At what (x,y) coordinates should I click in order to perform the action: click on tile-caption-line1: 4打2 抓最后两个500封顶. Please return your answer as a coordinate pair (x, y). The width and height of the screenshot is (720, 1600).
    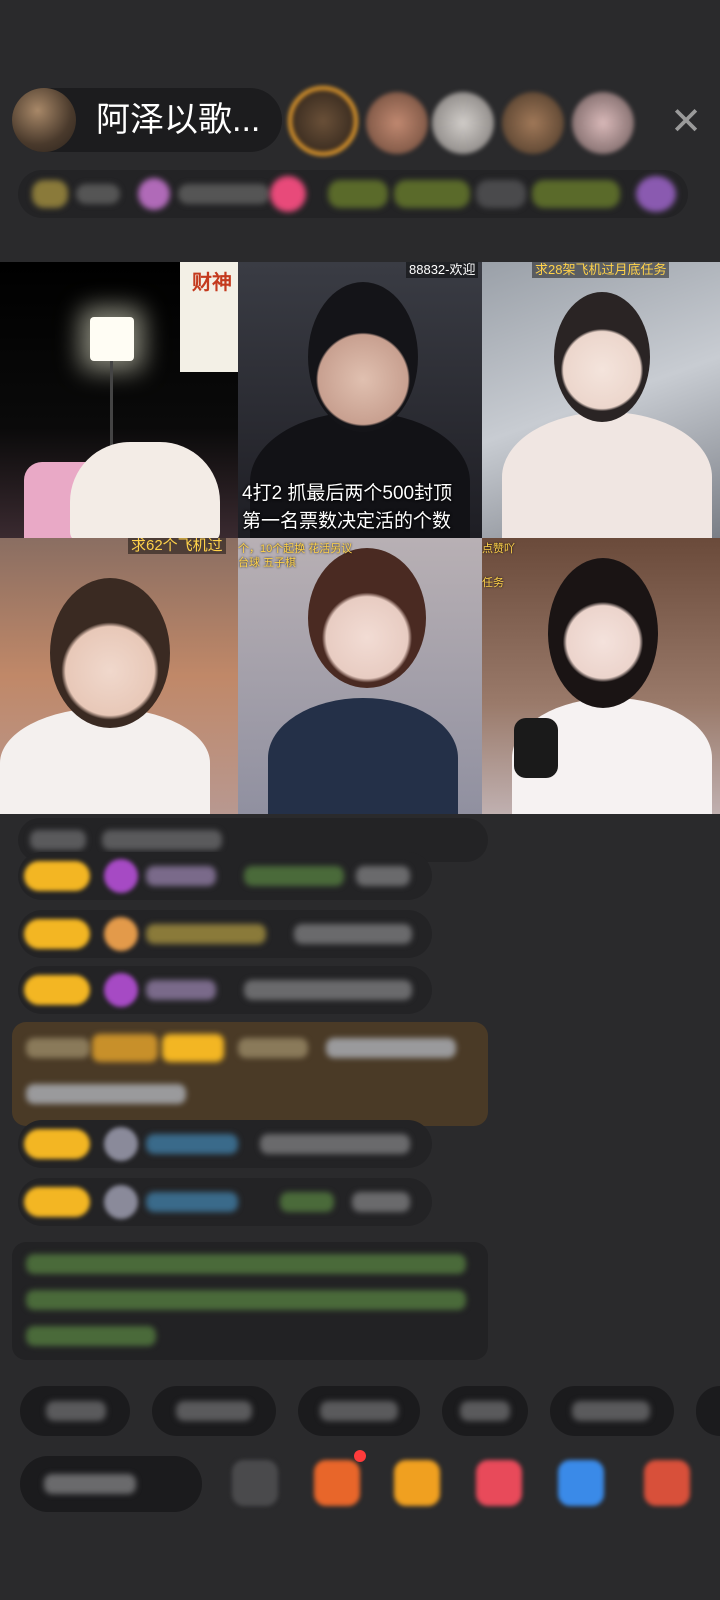
    Looking at the image, I should click on (347, 493).